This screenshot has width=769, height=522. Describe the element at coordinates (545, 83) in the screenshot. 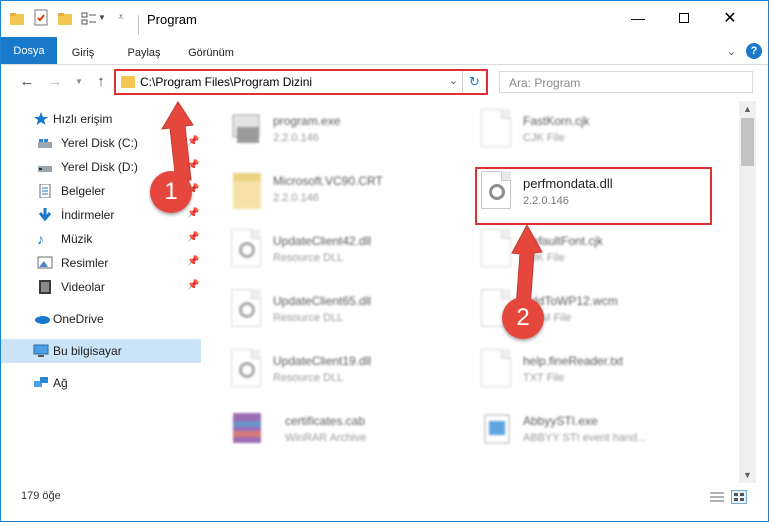

I see `search-placeholder: Ara: Program` at that location.